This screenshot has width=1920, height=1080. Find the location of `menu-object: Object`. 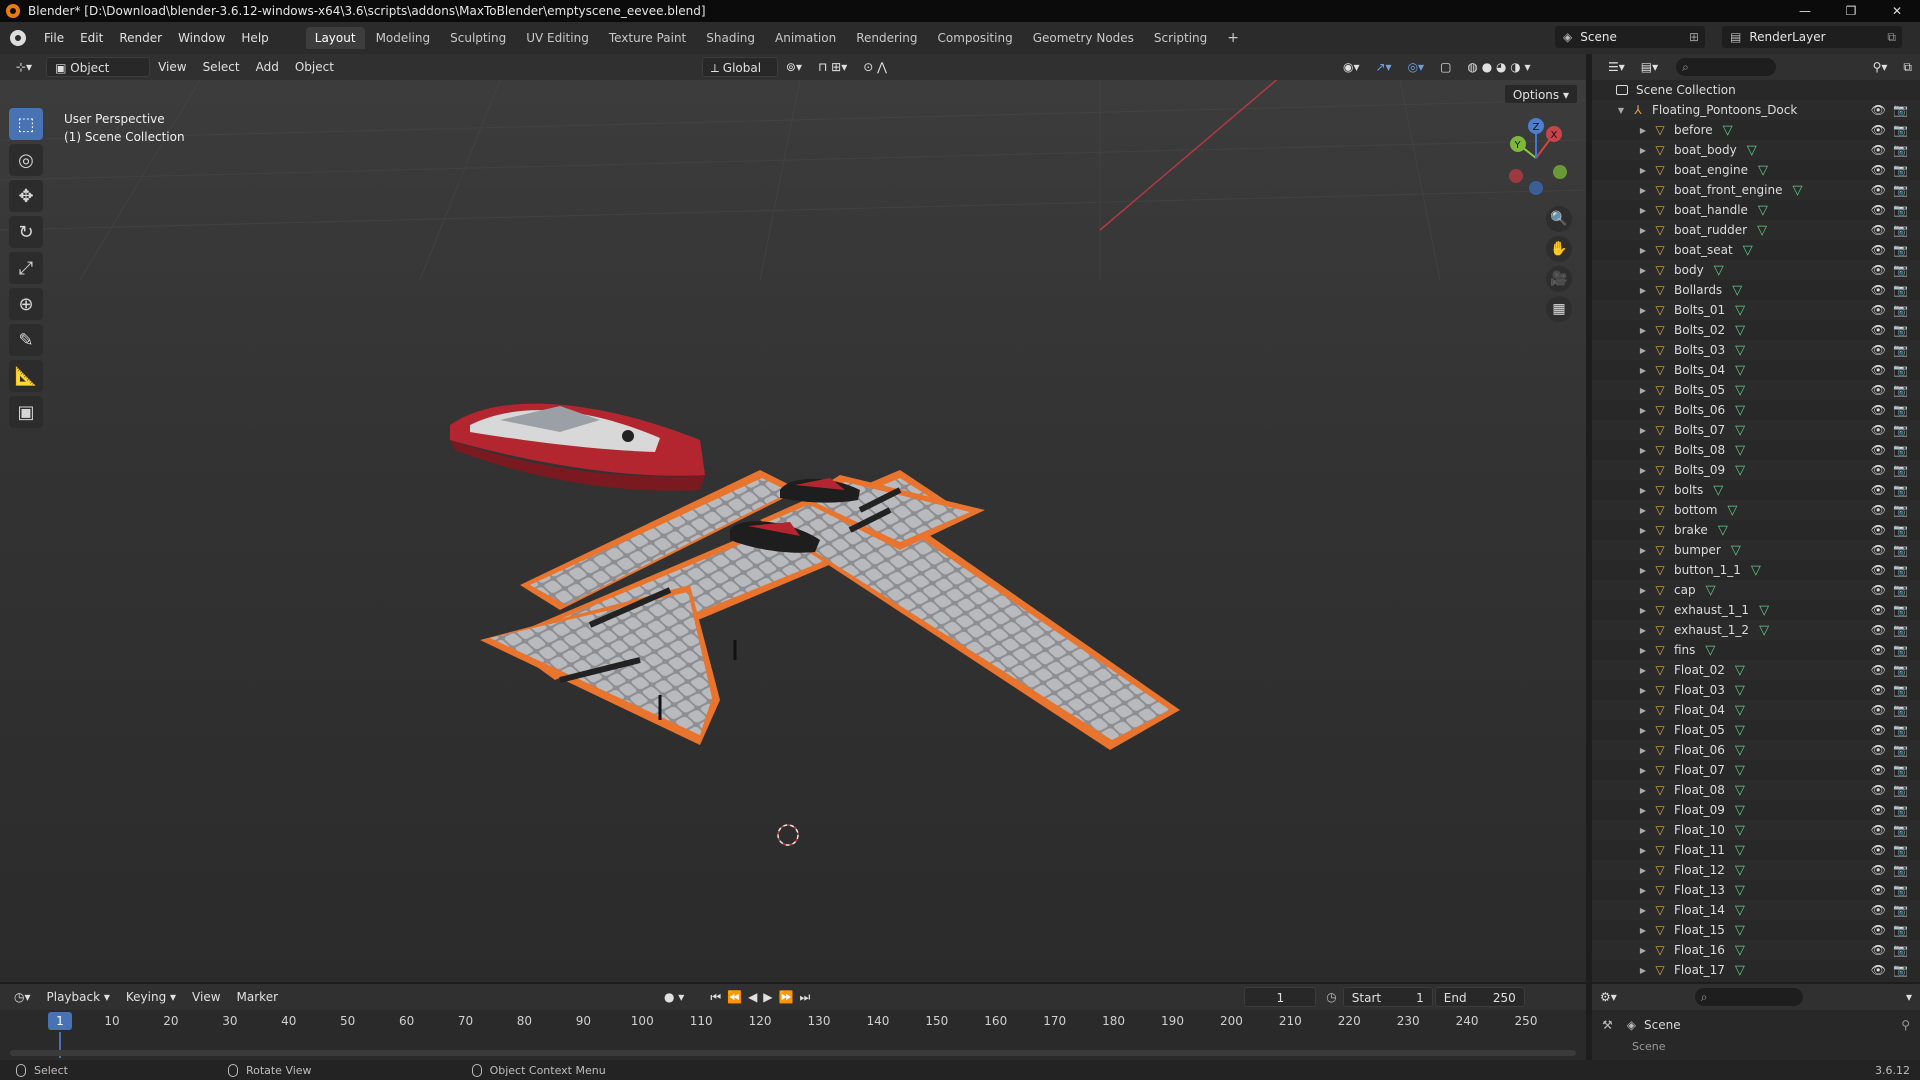

menu-object: Object is located at coordinates (314, 67).